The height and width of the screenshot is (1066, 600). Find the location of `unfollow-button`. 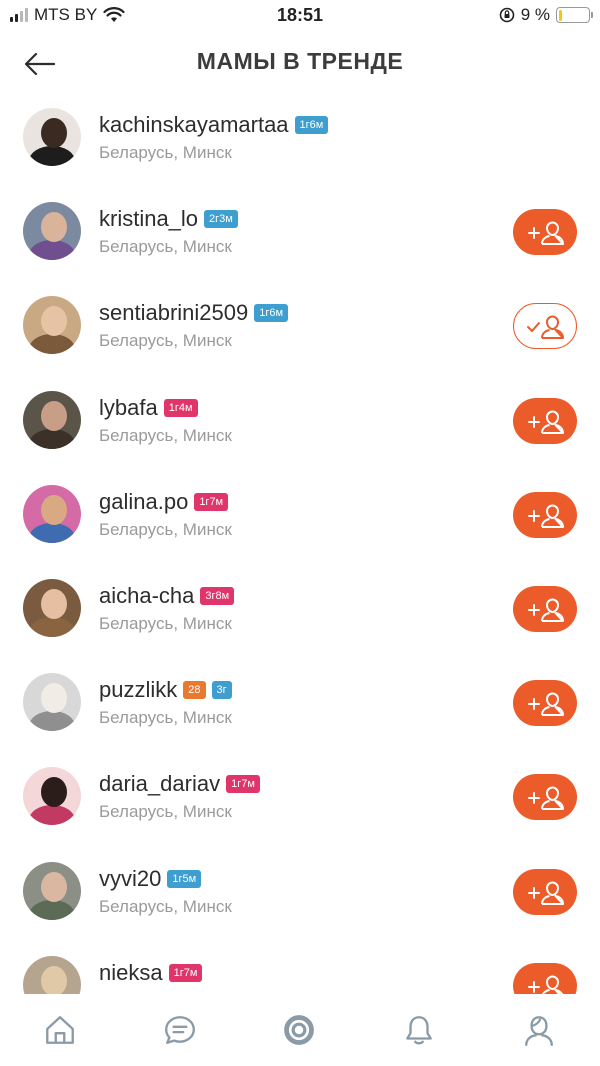

unfollow-button is located at coordinates (545, 326).